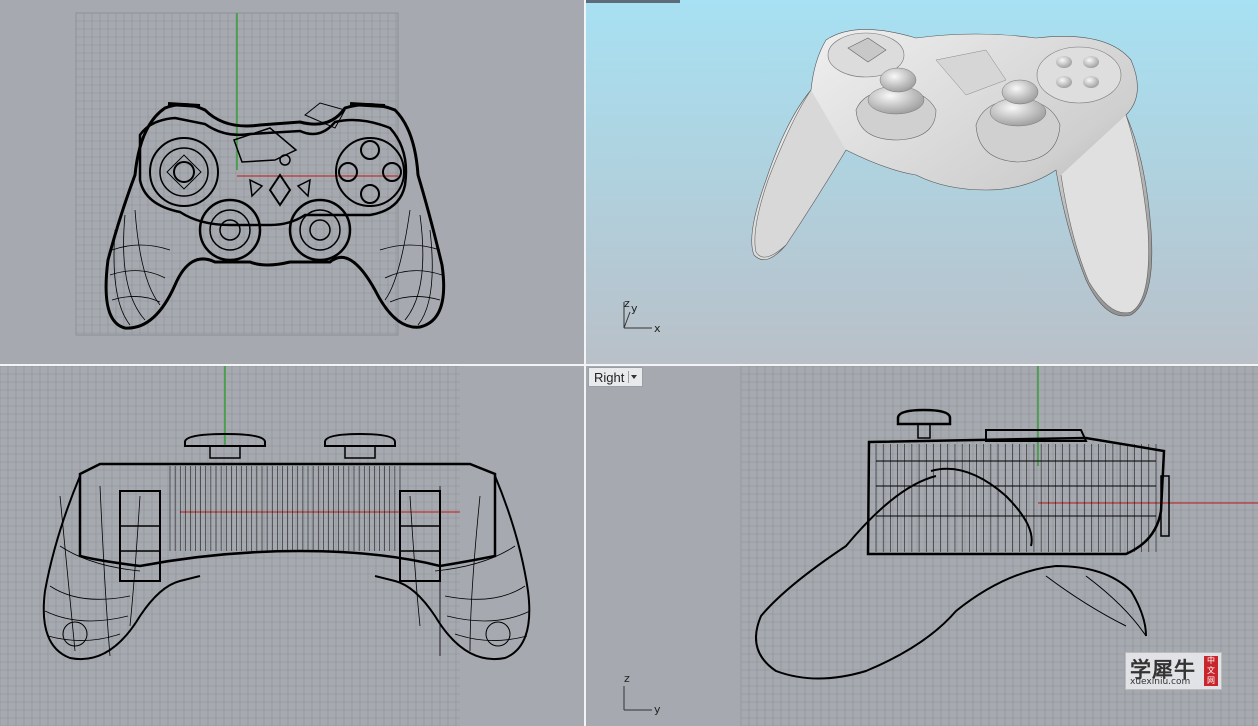 This screenshot has width=1258, height=726. What do you see at coordinates (629, 365) in the screenshot?
I see `viewport-divider-horizontal` at bounding box center [629, 365].